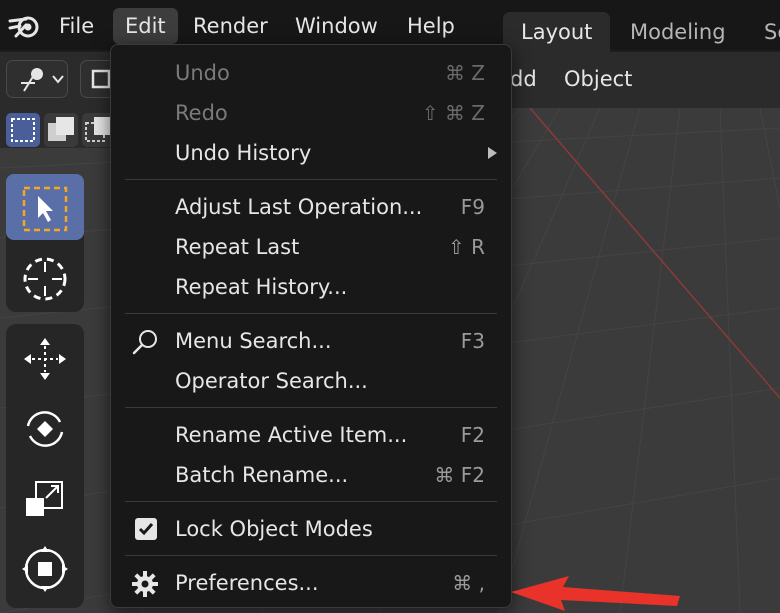 The height and width of the screenshot is (613, 780). Describe the element at coordinates (145, 26) in the screenshot. I see `menu-edit: Edit` at that location.